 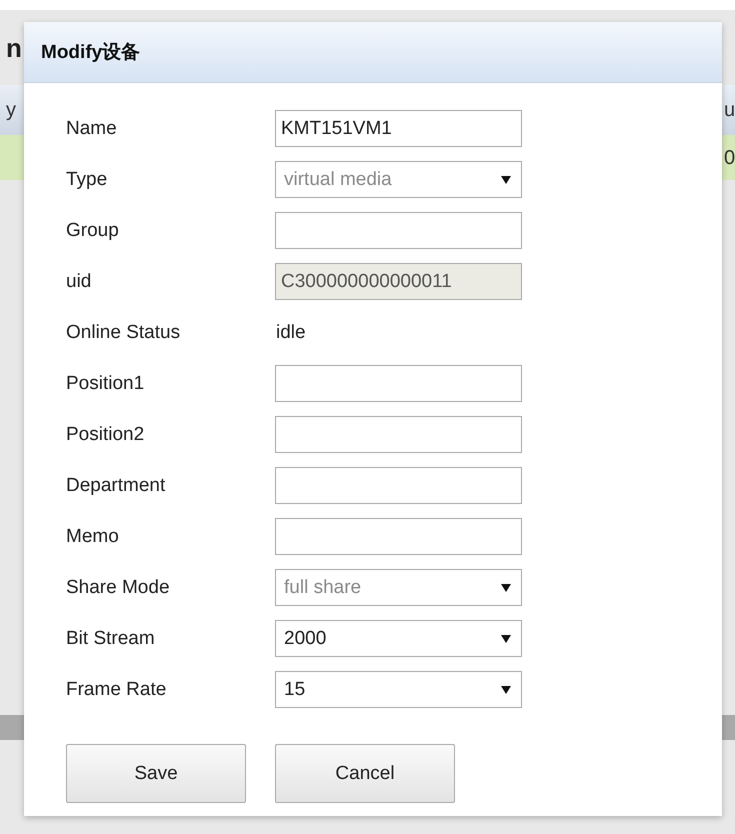 I want to click on field-label: Bit Stream, so click(x=111, y=639).